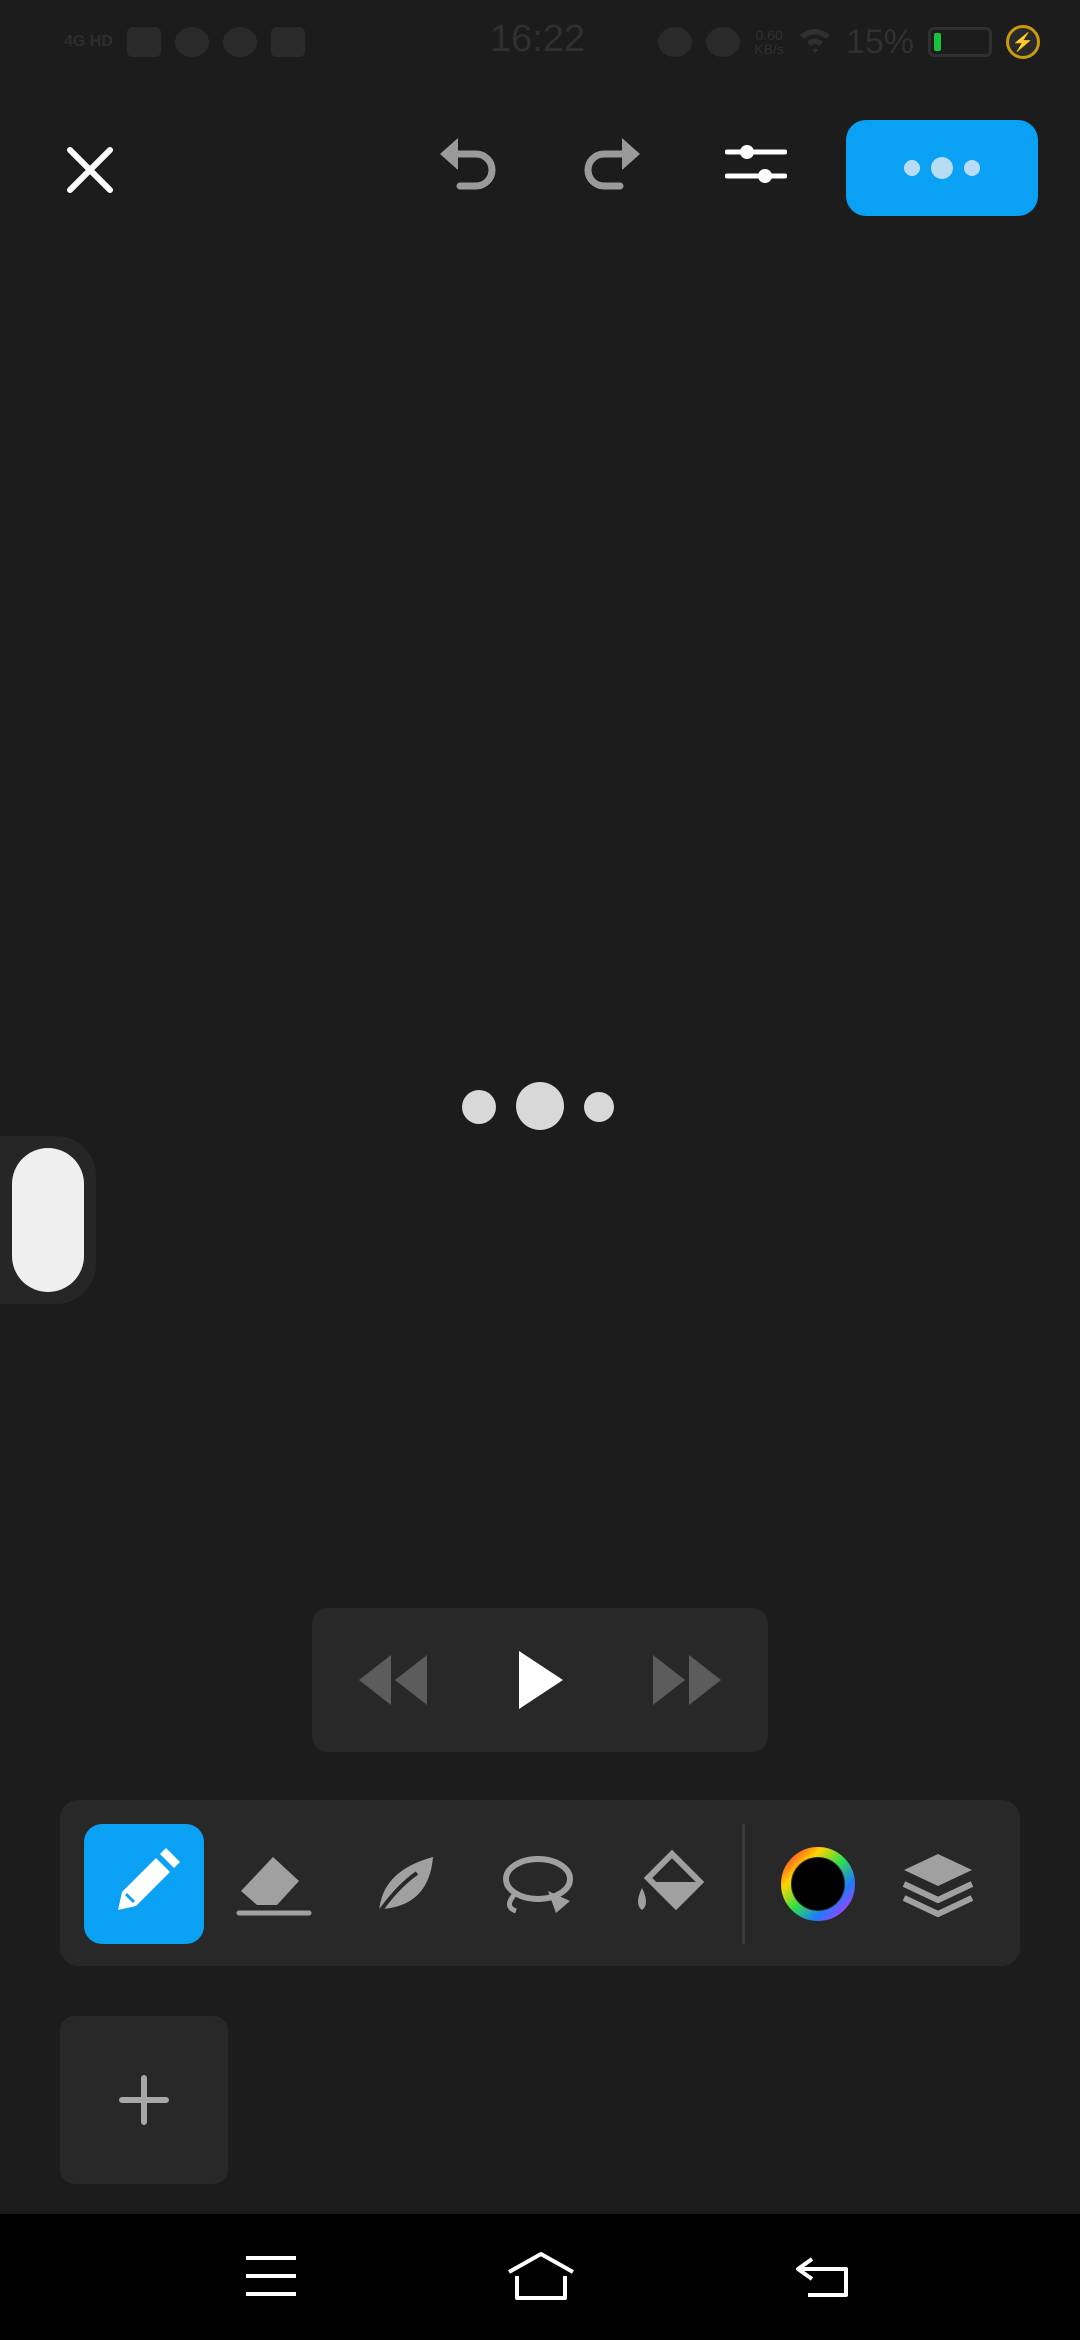  I want to click on rewind-button, so click(392, 1680).